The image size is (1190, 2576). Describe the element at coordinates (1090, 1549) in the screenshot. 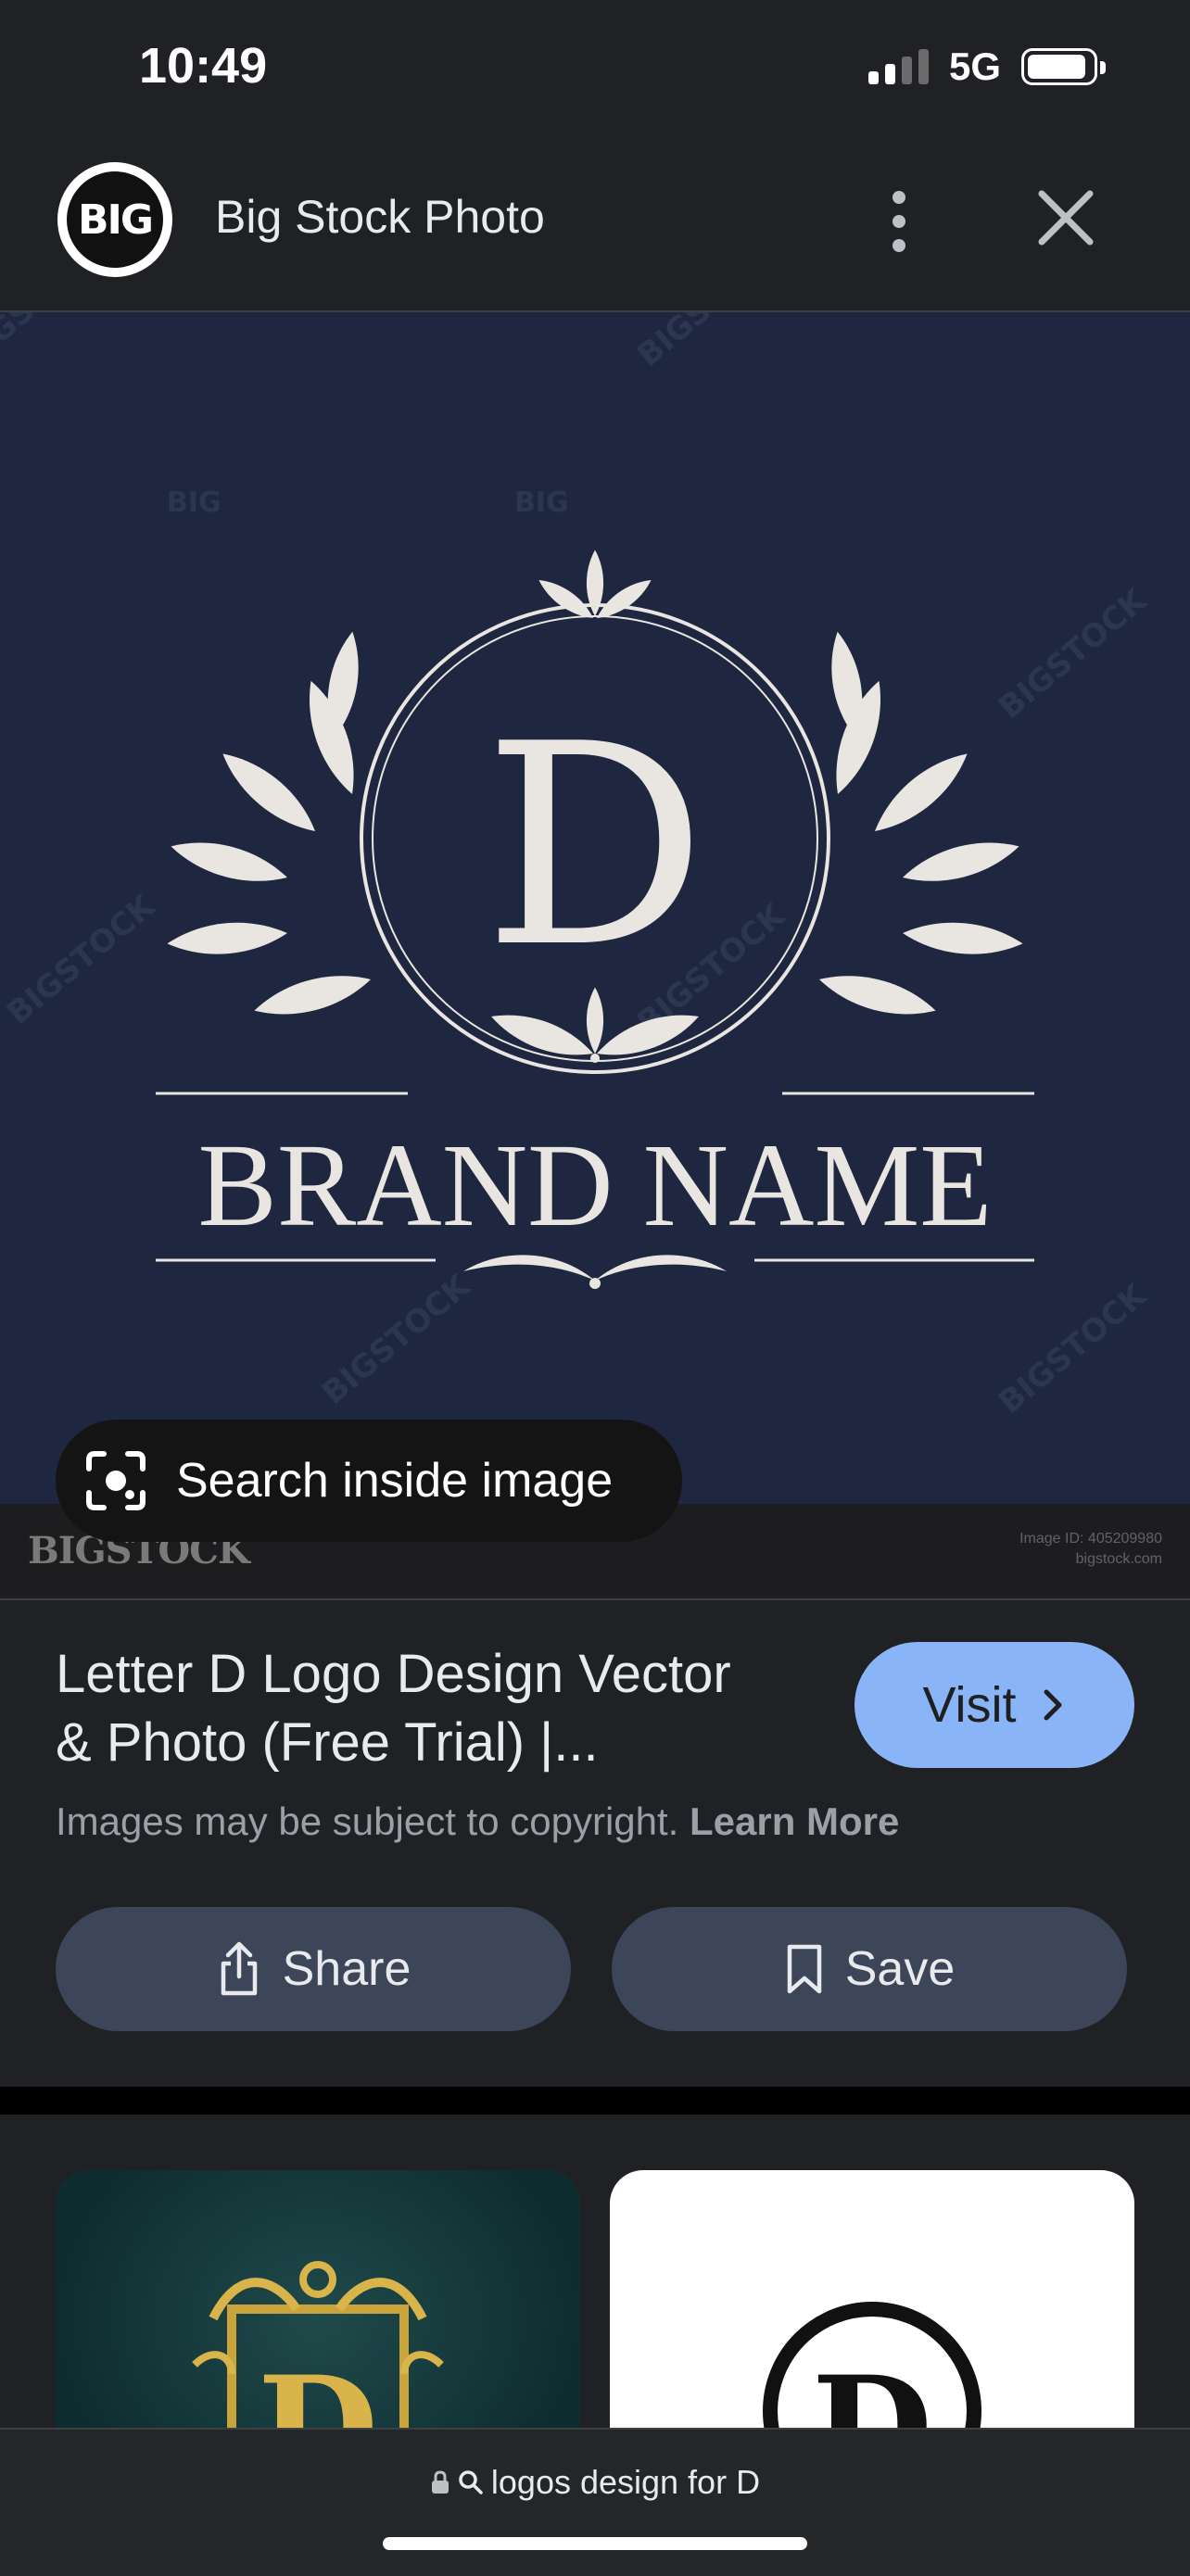

I see `strip-meta: Image ID: 405209980 bigstock.com` at that location.